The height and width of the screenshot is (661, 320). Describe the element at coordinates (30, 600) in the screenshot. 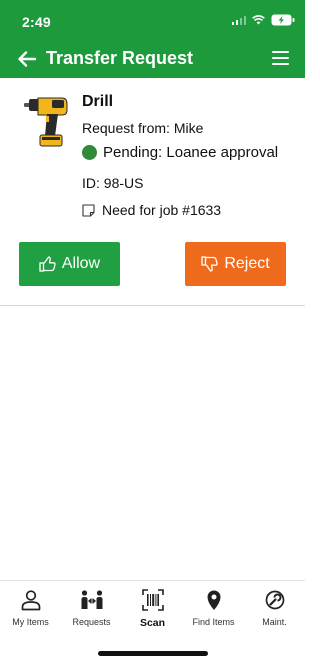

I see `person-icon` at that location.